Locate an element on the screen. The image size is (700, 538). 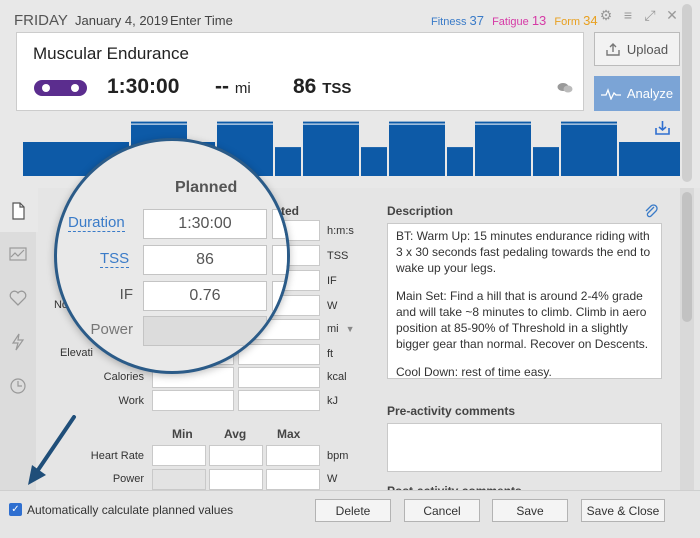
chart-icon is located at coordinates (18, 254).